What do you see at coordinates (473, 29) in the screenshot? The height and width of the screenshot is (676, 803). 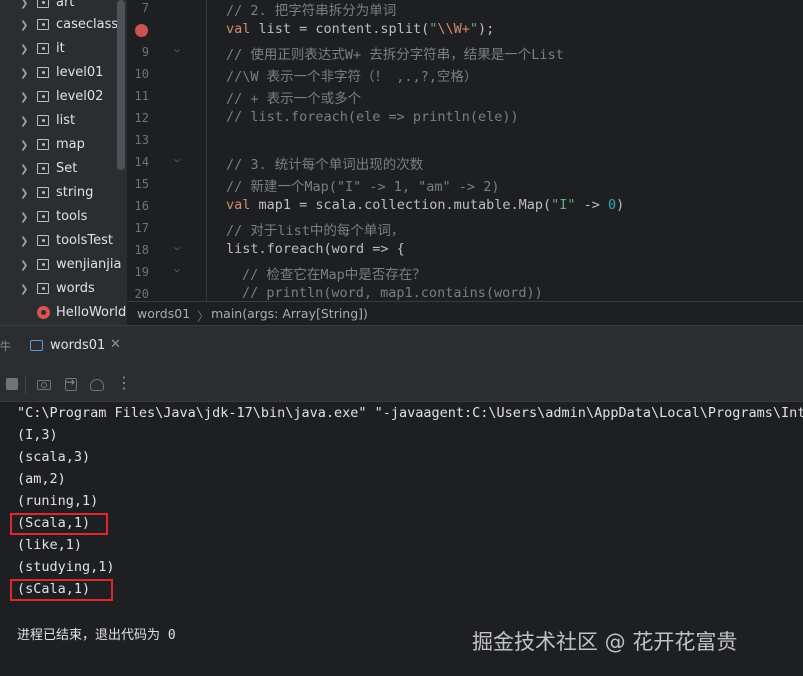 I see `string-token: "` at bounding box center [473, 29].